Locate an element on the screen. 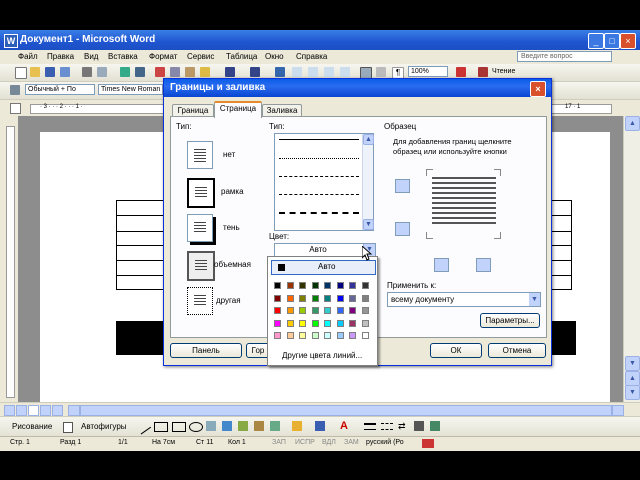  setting-box-icon is located at coordinates (201, 193).